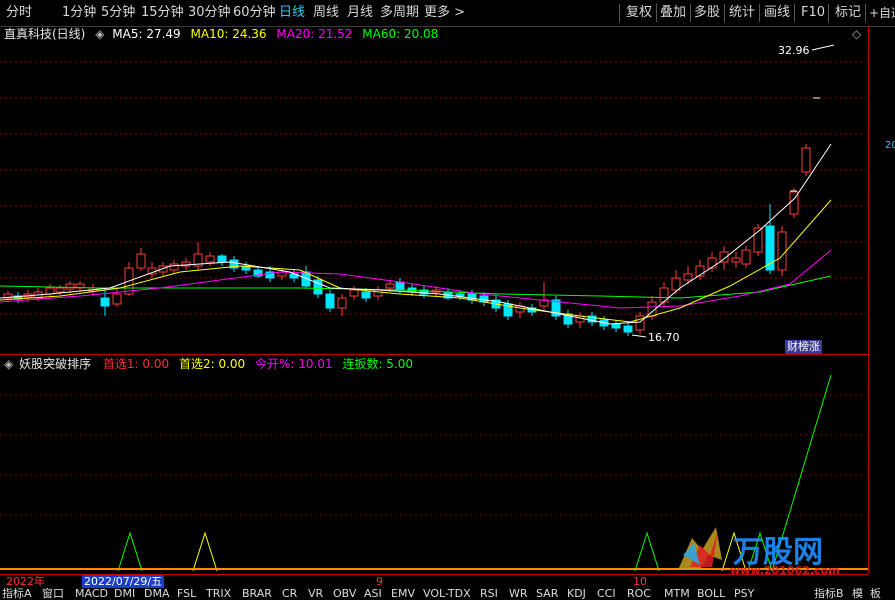 This screenshot has height=600, width=895. I want to click on overlay-button: 叠加, so click(673, 13).